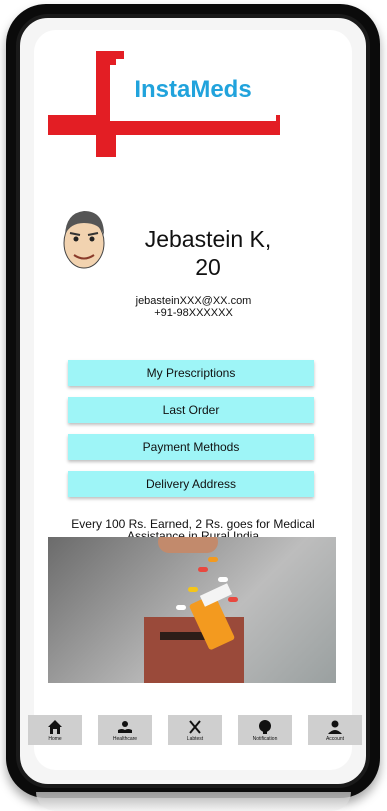 This screenshot has width=387, height=811. I want to click on delivery-address-button: Delivery Address, so click(191, 484).